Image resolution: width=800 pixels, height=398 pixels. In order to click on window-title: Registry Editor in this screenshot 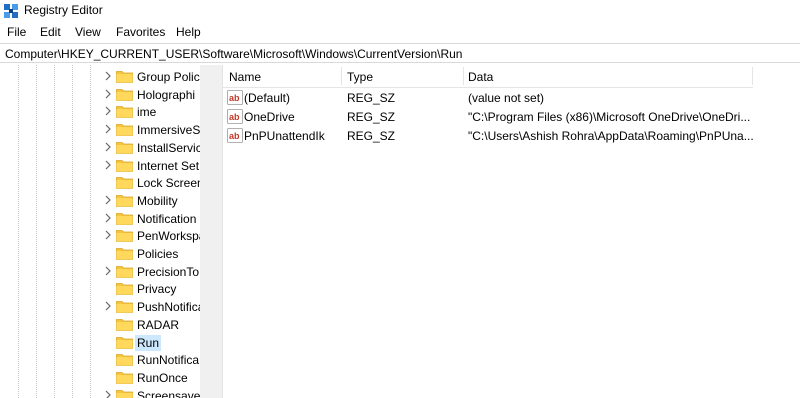, I will do `click(63, 10)`.